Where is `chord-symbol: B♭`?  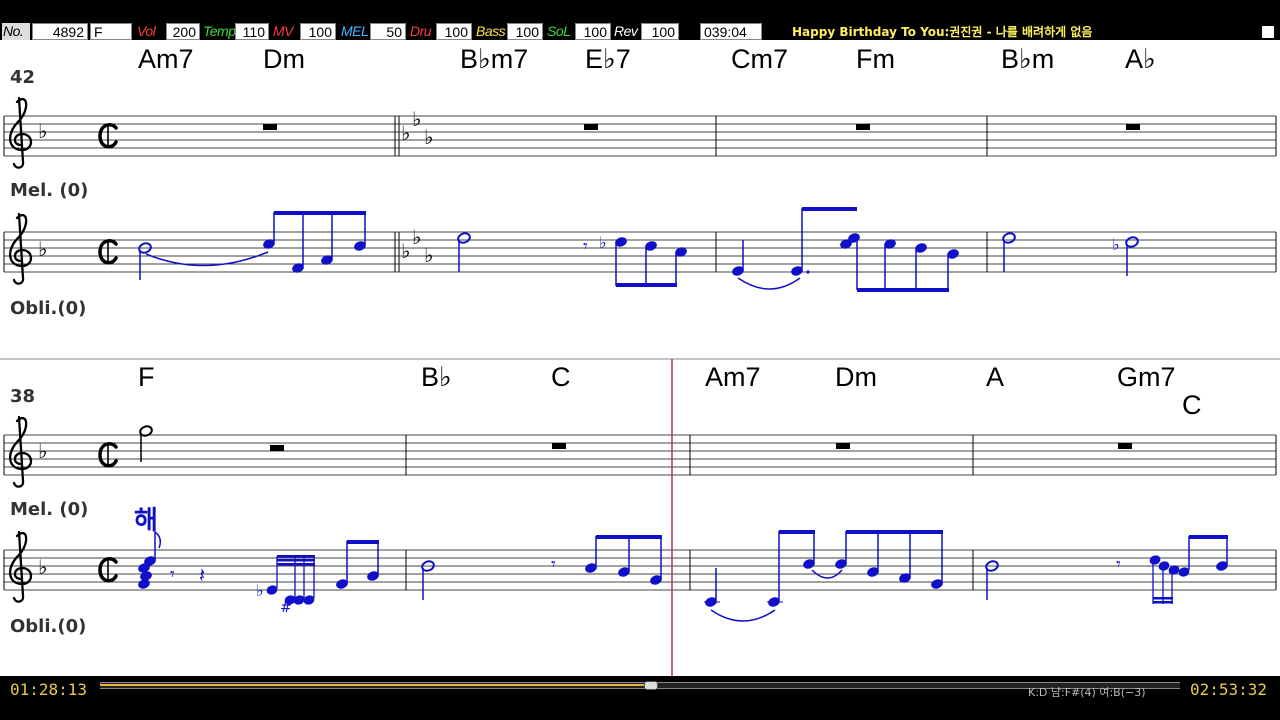 chord-symbol: B♭ is located at coordinates (436, 377).